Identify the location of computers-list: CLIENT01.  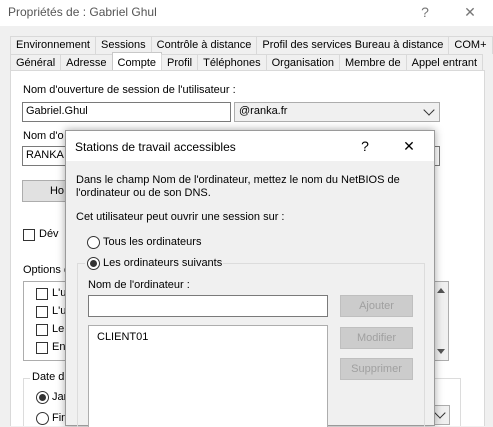
(208, 376).